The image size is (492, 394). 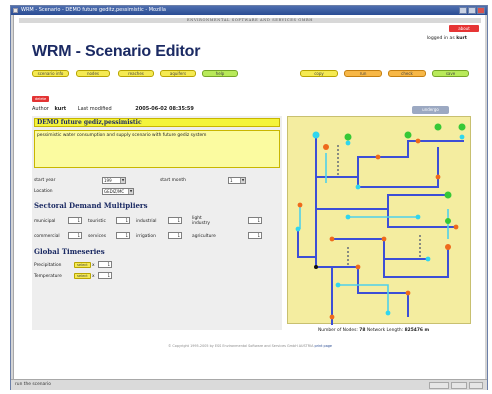 I want to click on about-button: about, so click(x=464, y=28).